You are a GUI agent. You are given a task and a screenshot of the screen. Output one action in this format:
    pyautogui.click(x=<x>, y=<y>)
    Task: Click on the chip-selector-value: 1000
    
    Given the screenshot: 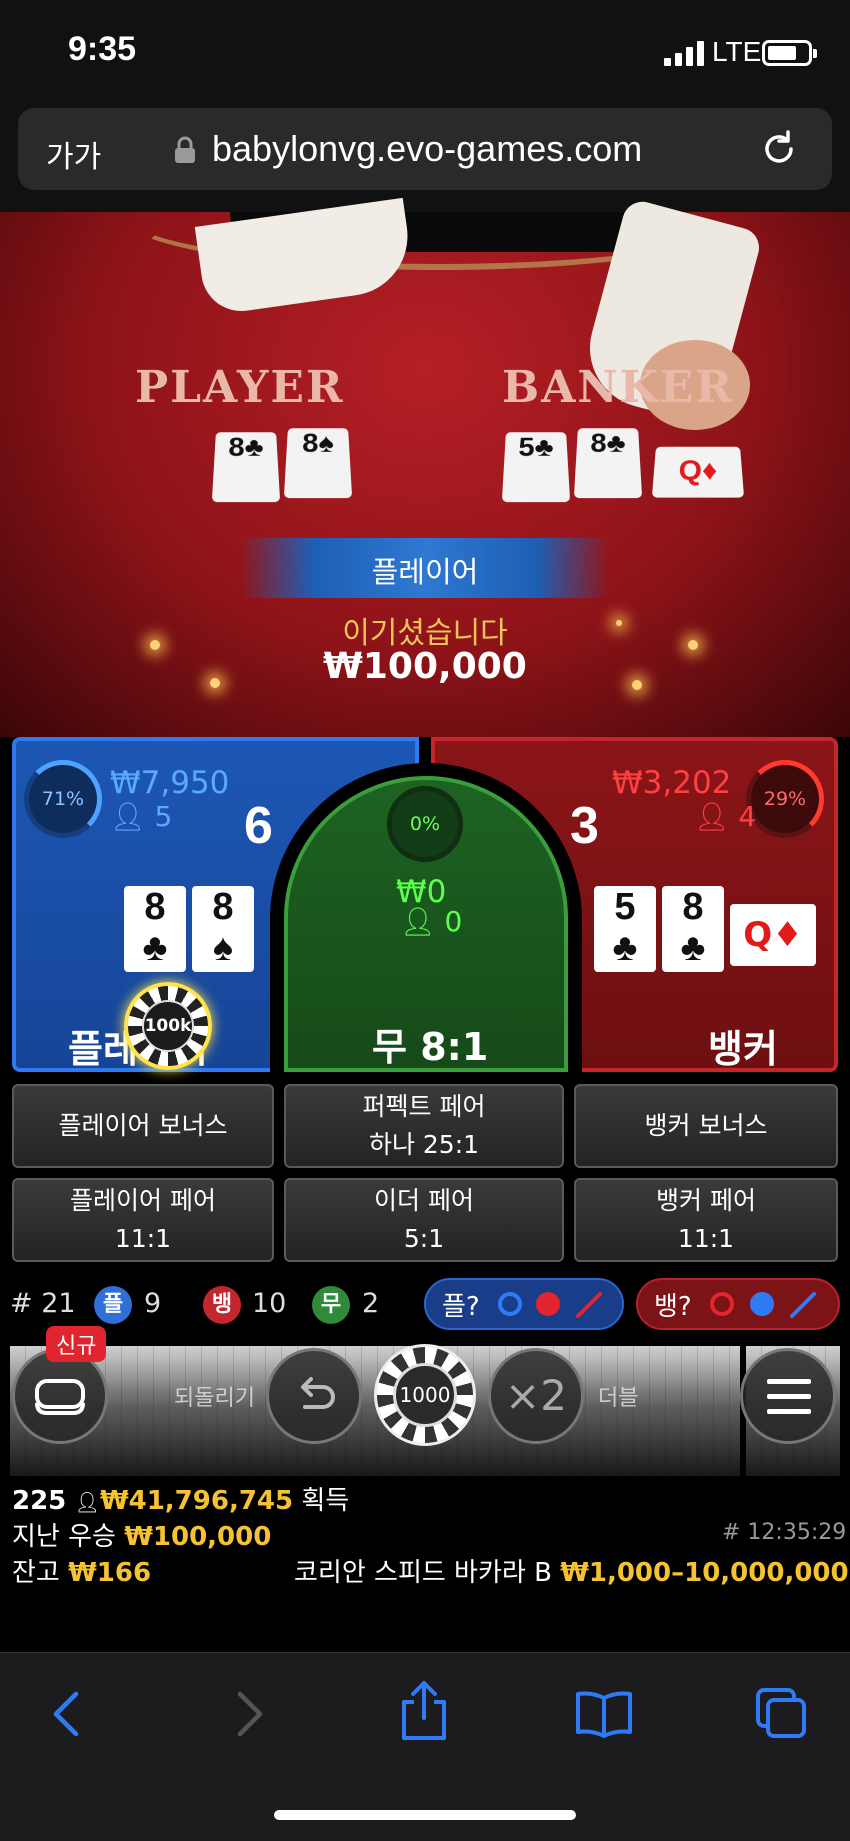 What is the action you would take?
    pyautogui.click(x=425, y=1395)
    